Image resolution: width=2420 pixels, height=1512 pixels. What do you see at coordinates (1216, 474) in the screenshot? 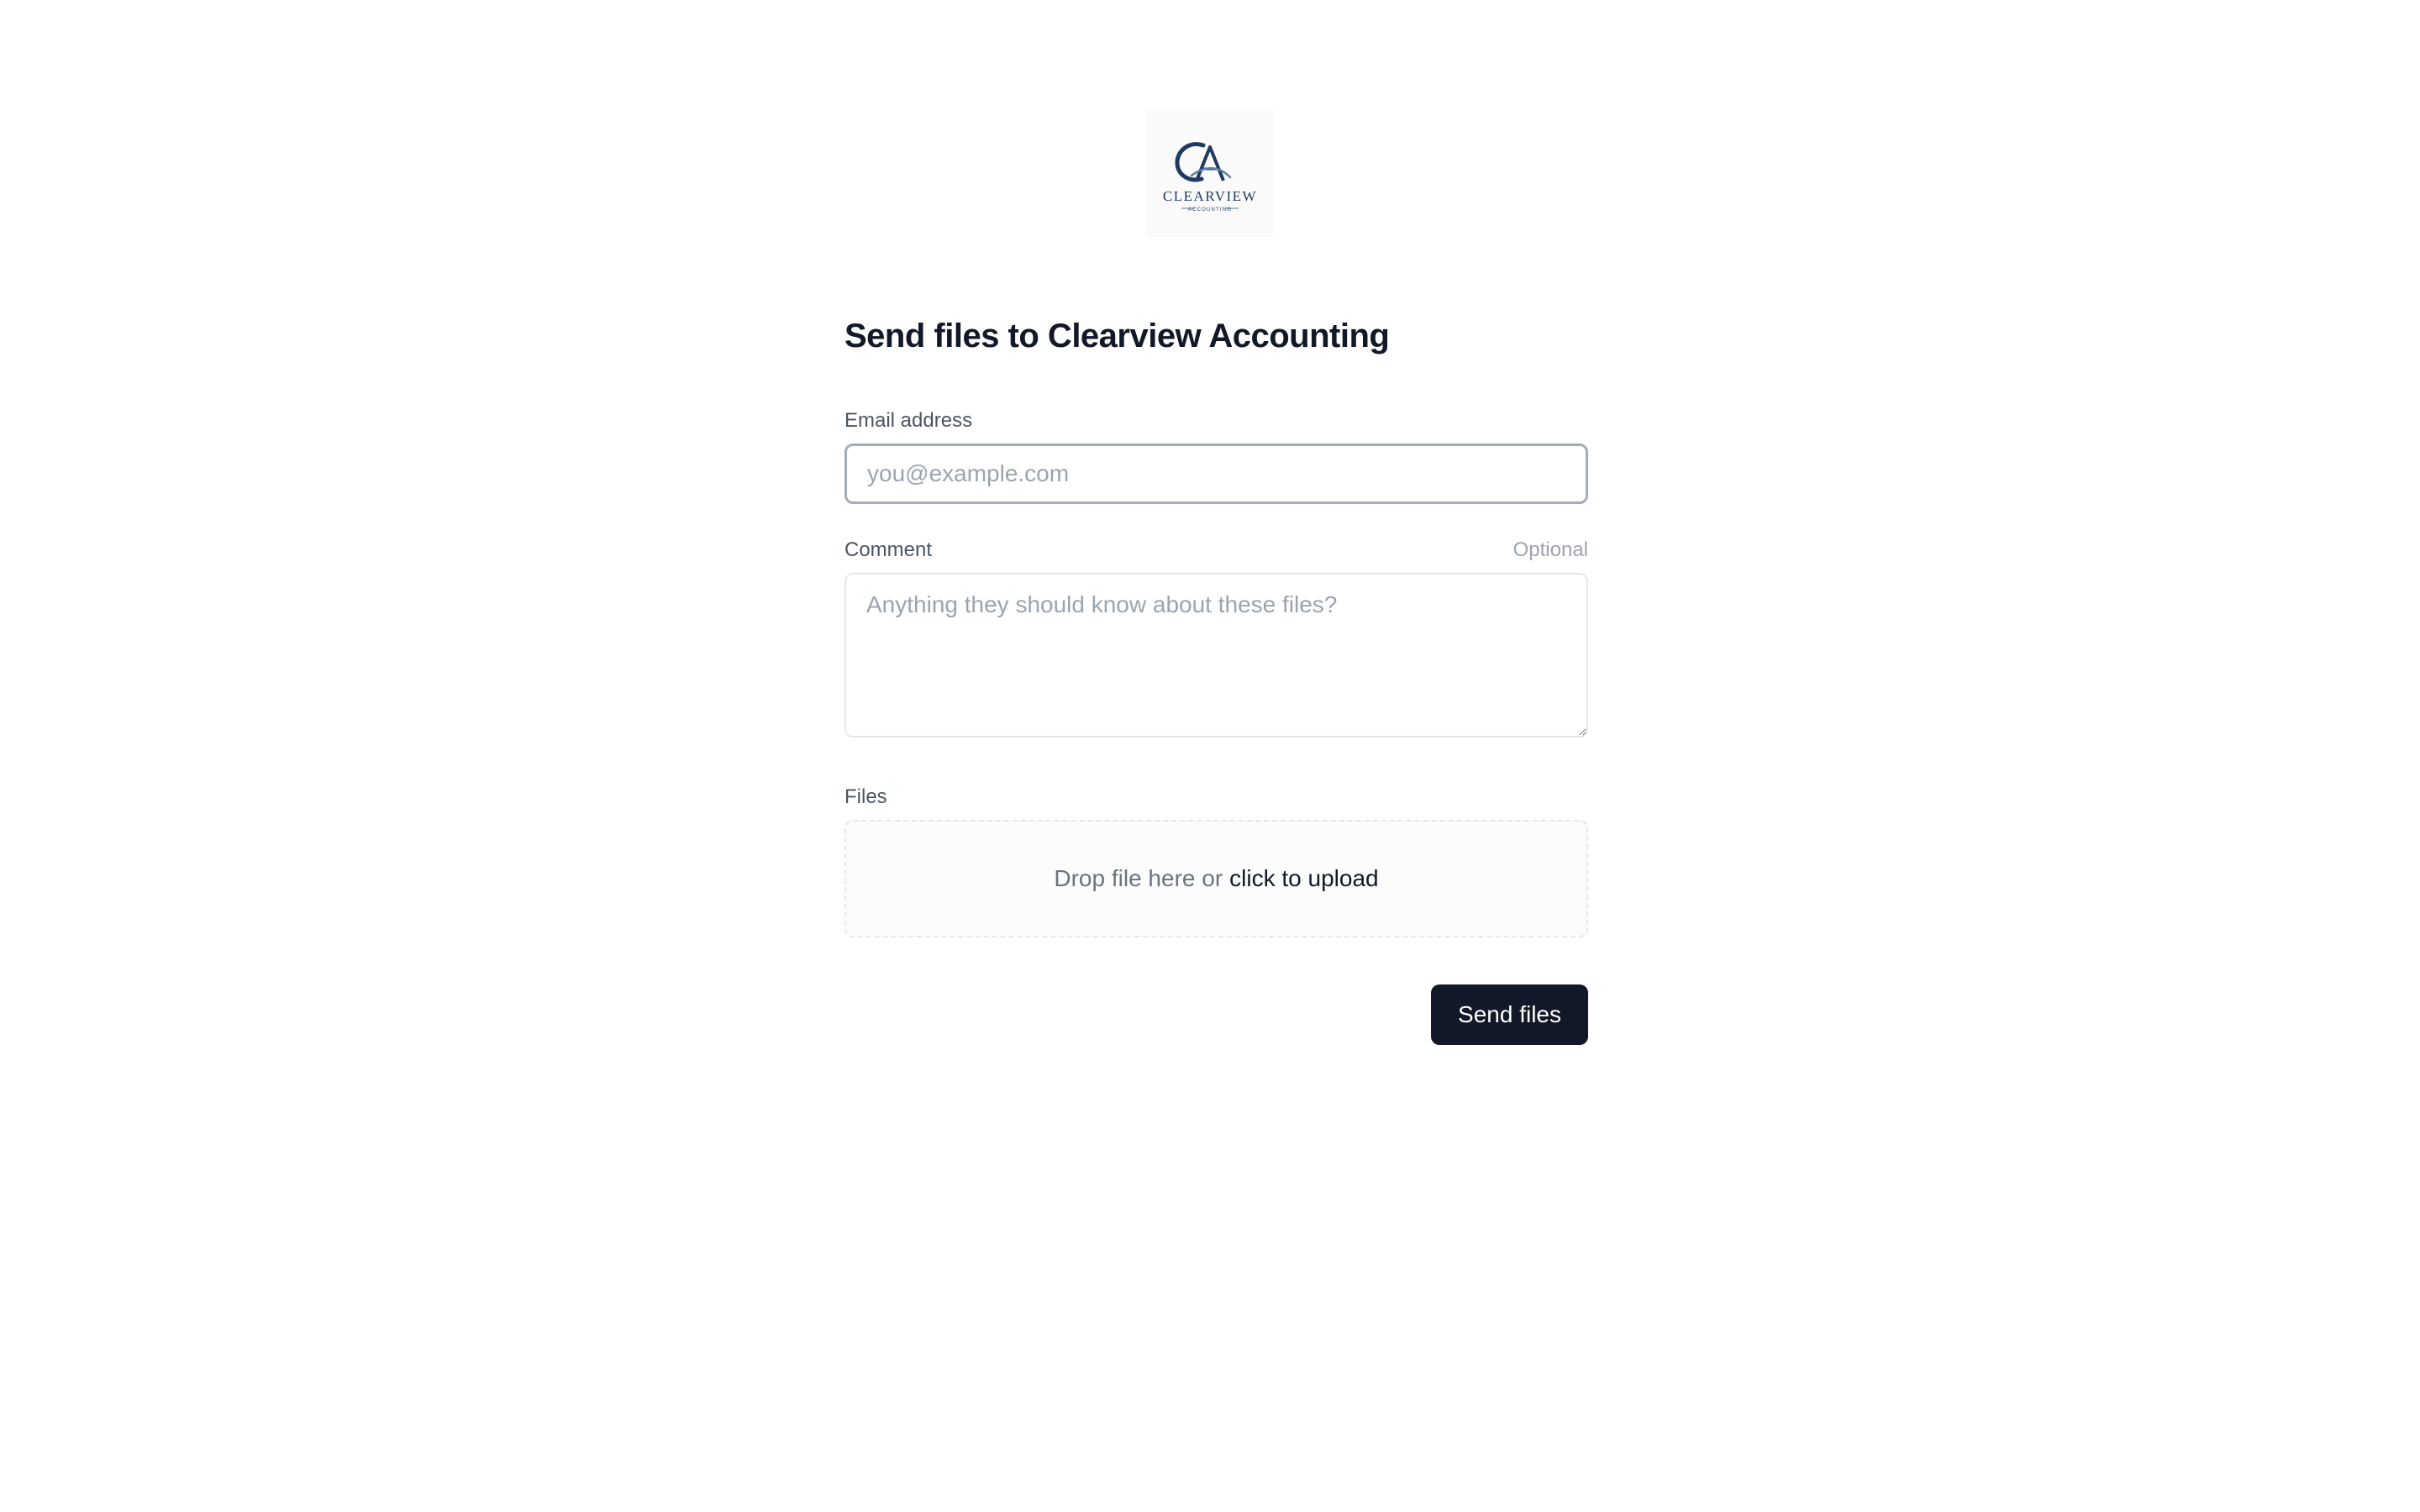
I see `email-field` at bounding box center [1216, 474].